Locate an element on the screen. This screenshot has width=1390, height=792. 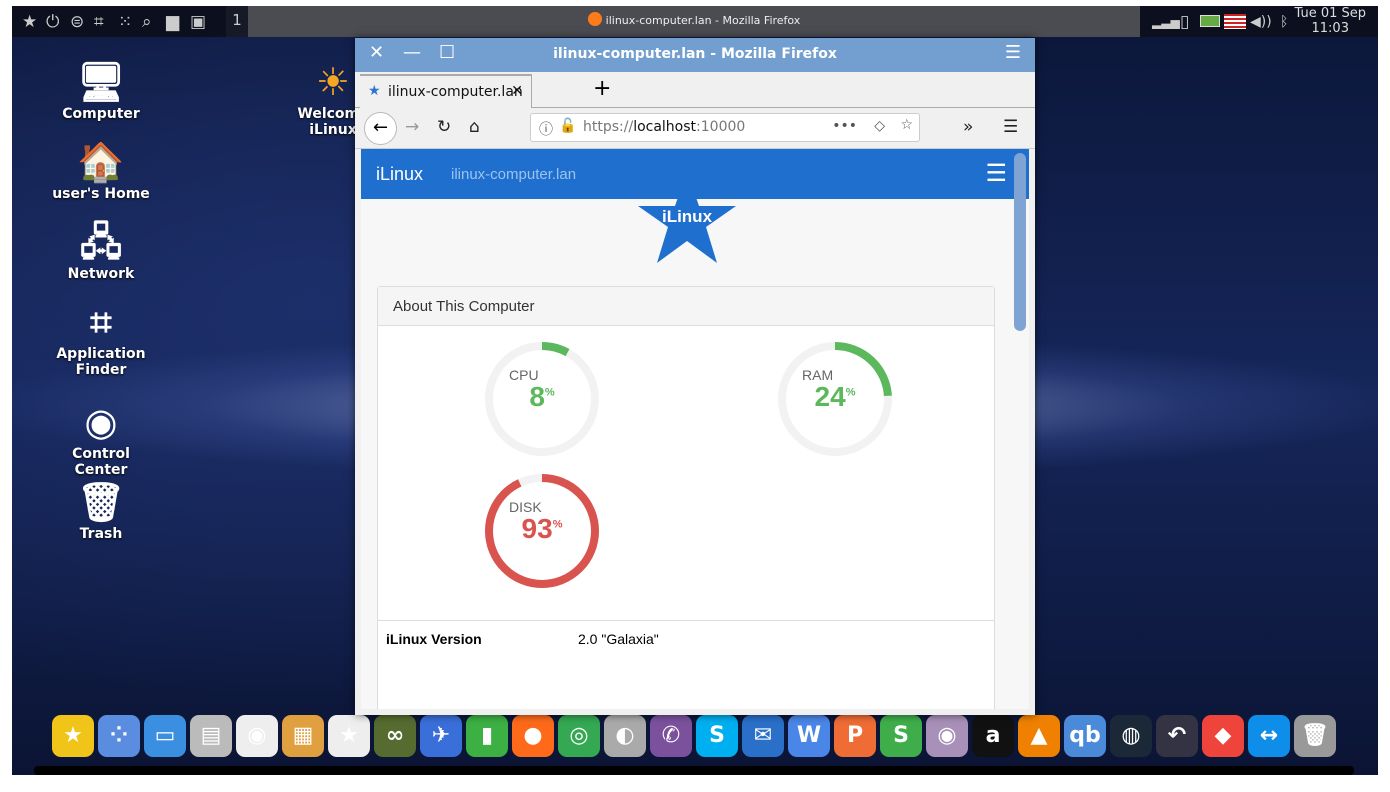
desktop-icon-control-center: ◉ Control Center is located at coordinates (101, 438).